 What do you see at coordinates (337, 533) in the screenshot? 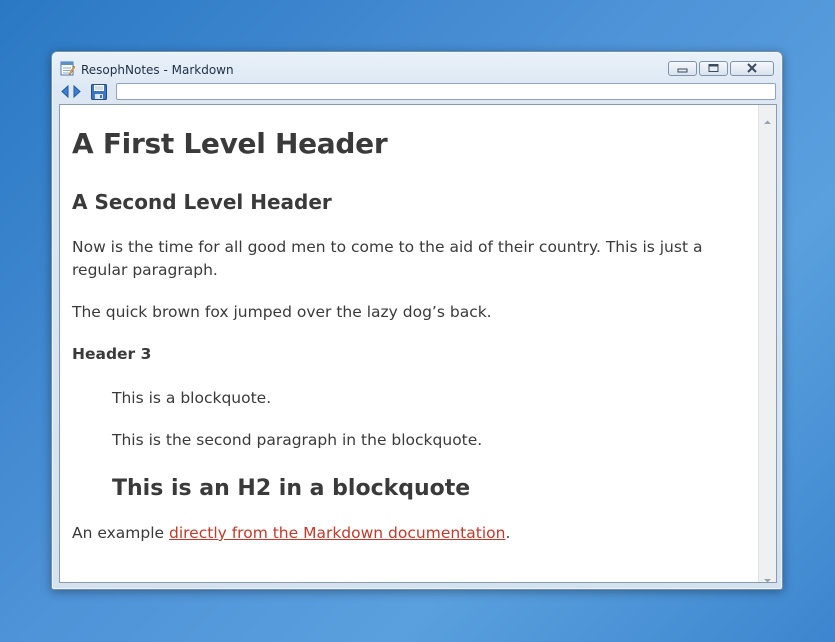
I see `markdown-documentation-link: directly from the Markdown documentation` at bounding box center [337, 533].